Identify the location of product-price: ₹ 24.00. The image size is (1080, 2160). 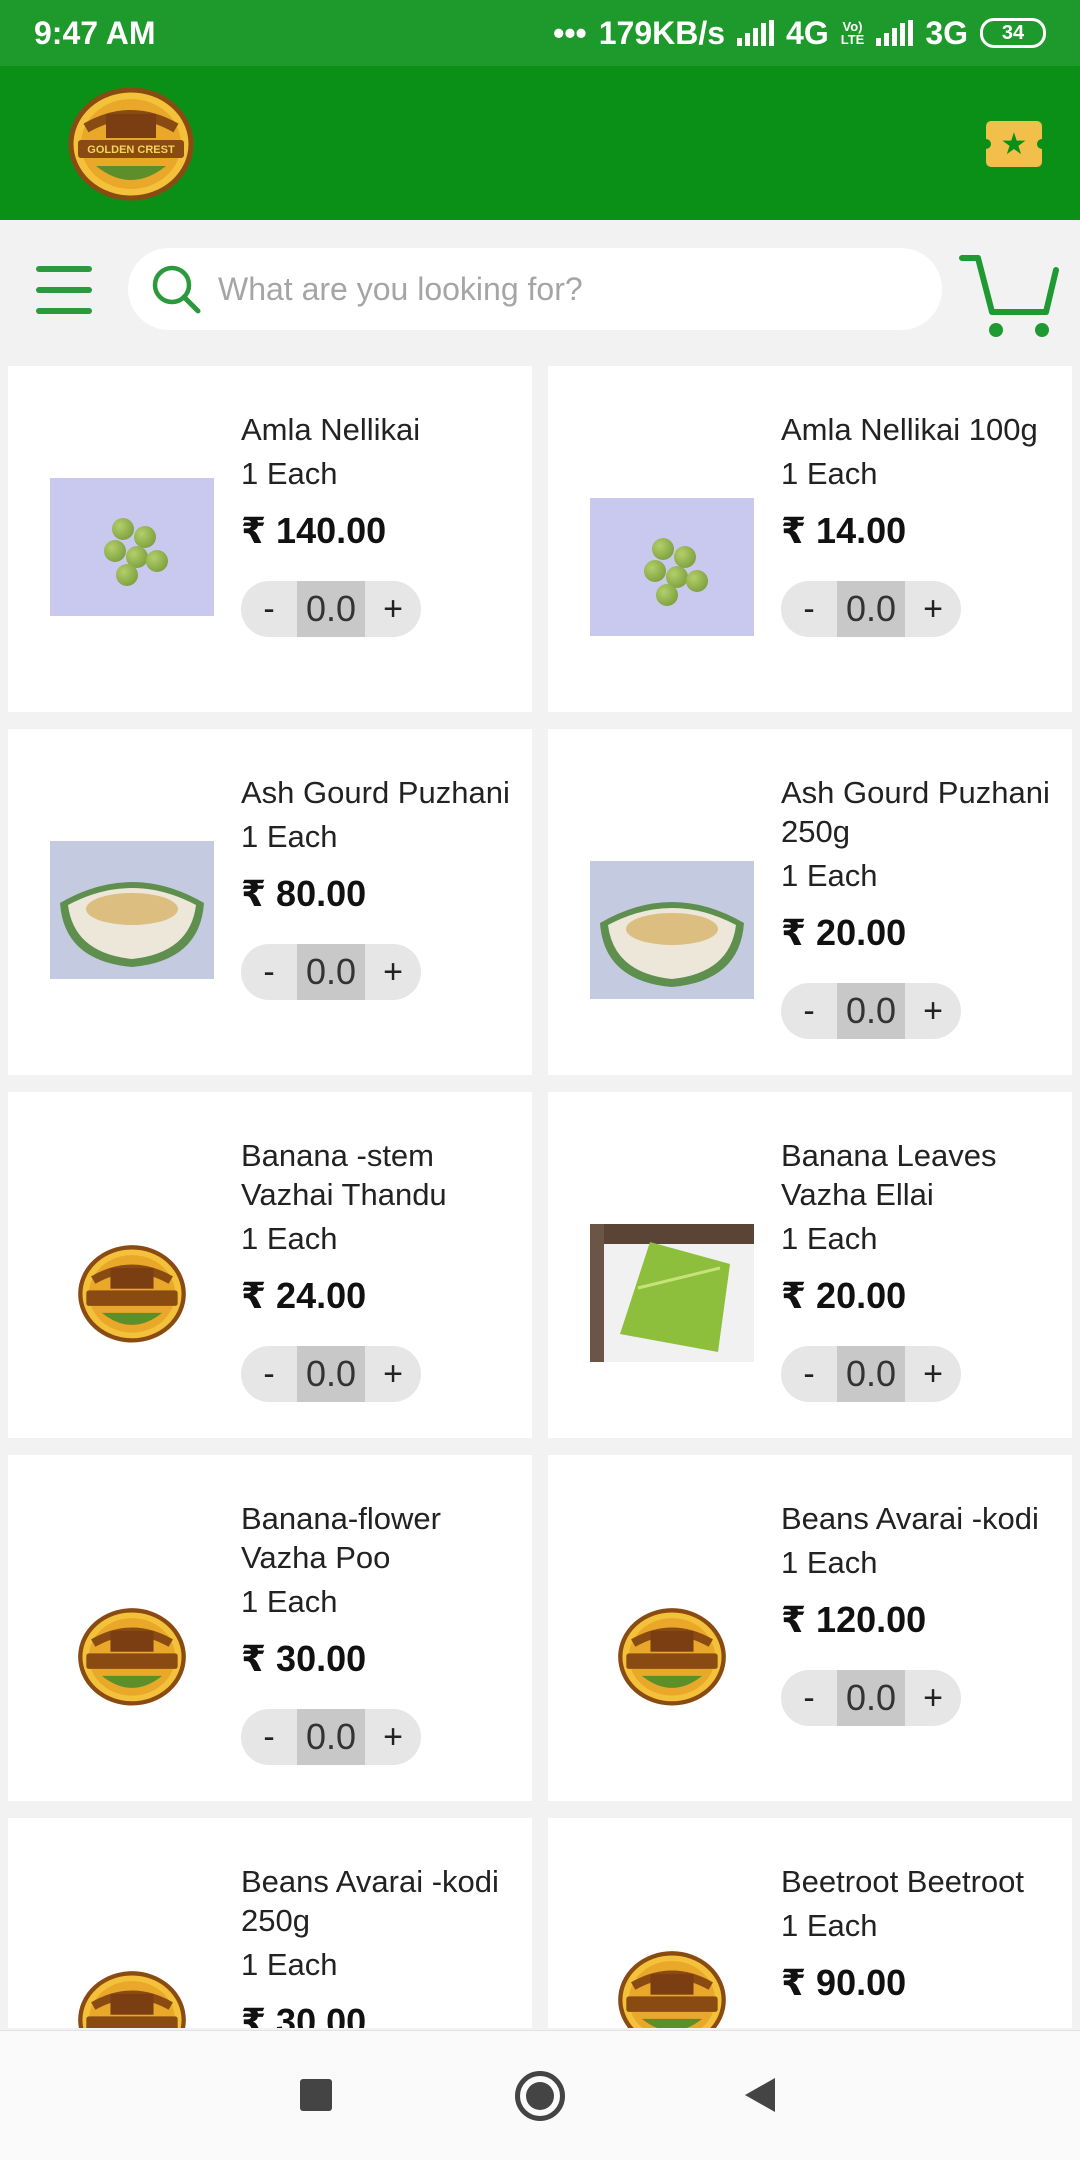
(304, 1295).